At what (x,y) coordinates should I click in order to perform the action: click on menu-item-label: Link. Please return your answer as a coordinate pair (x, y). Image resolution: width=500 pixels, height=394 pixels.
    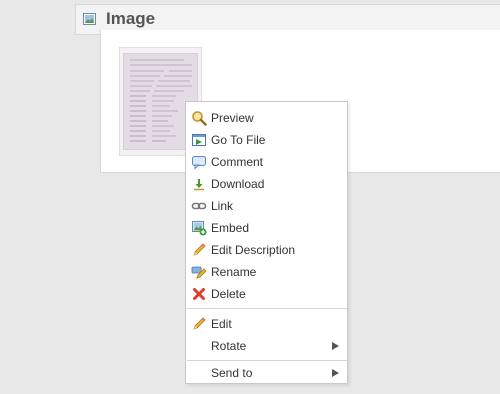
    Looking at the image, I should click on (222, 206).